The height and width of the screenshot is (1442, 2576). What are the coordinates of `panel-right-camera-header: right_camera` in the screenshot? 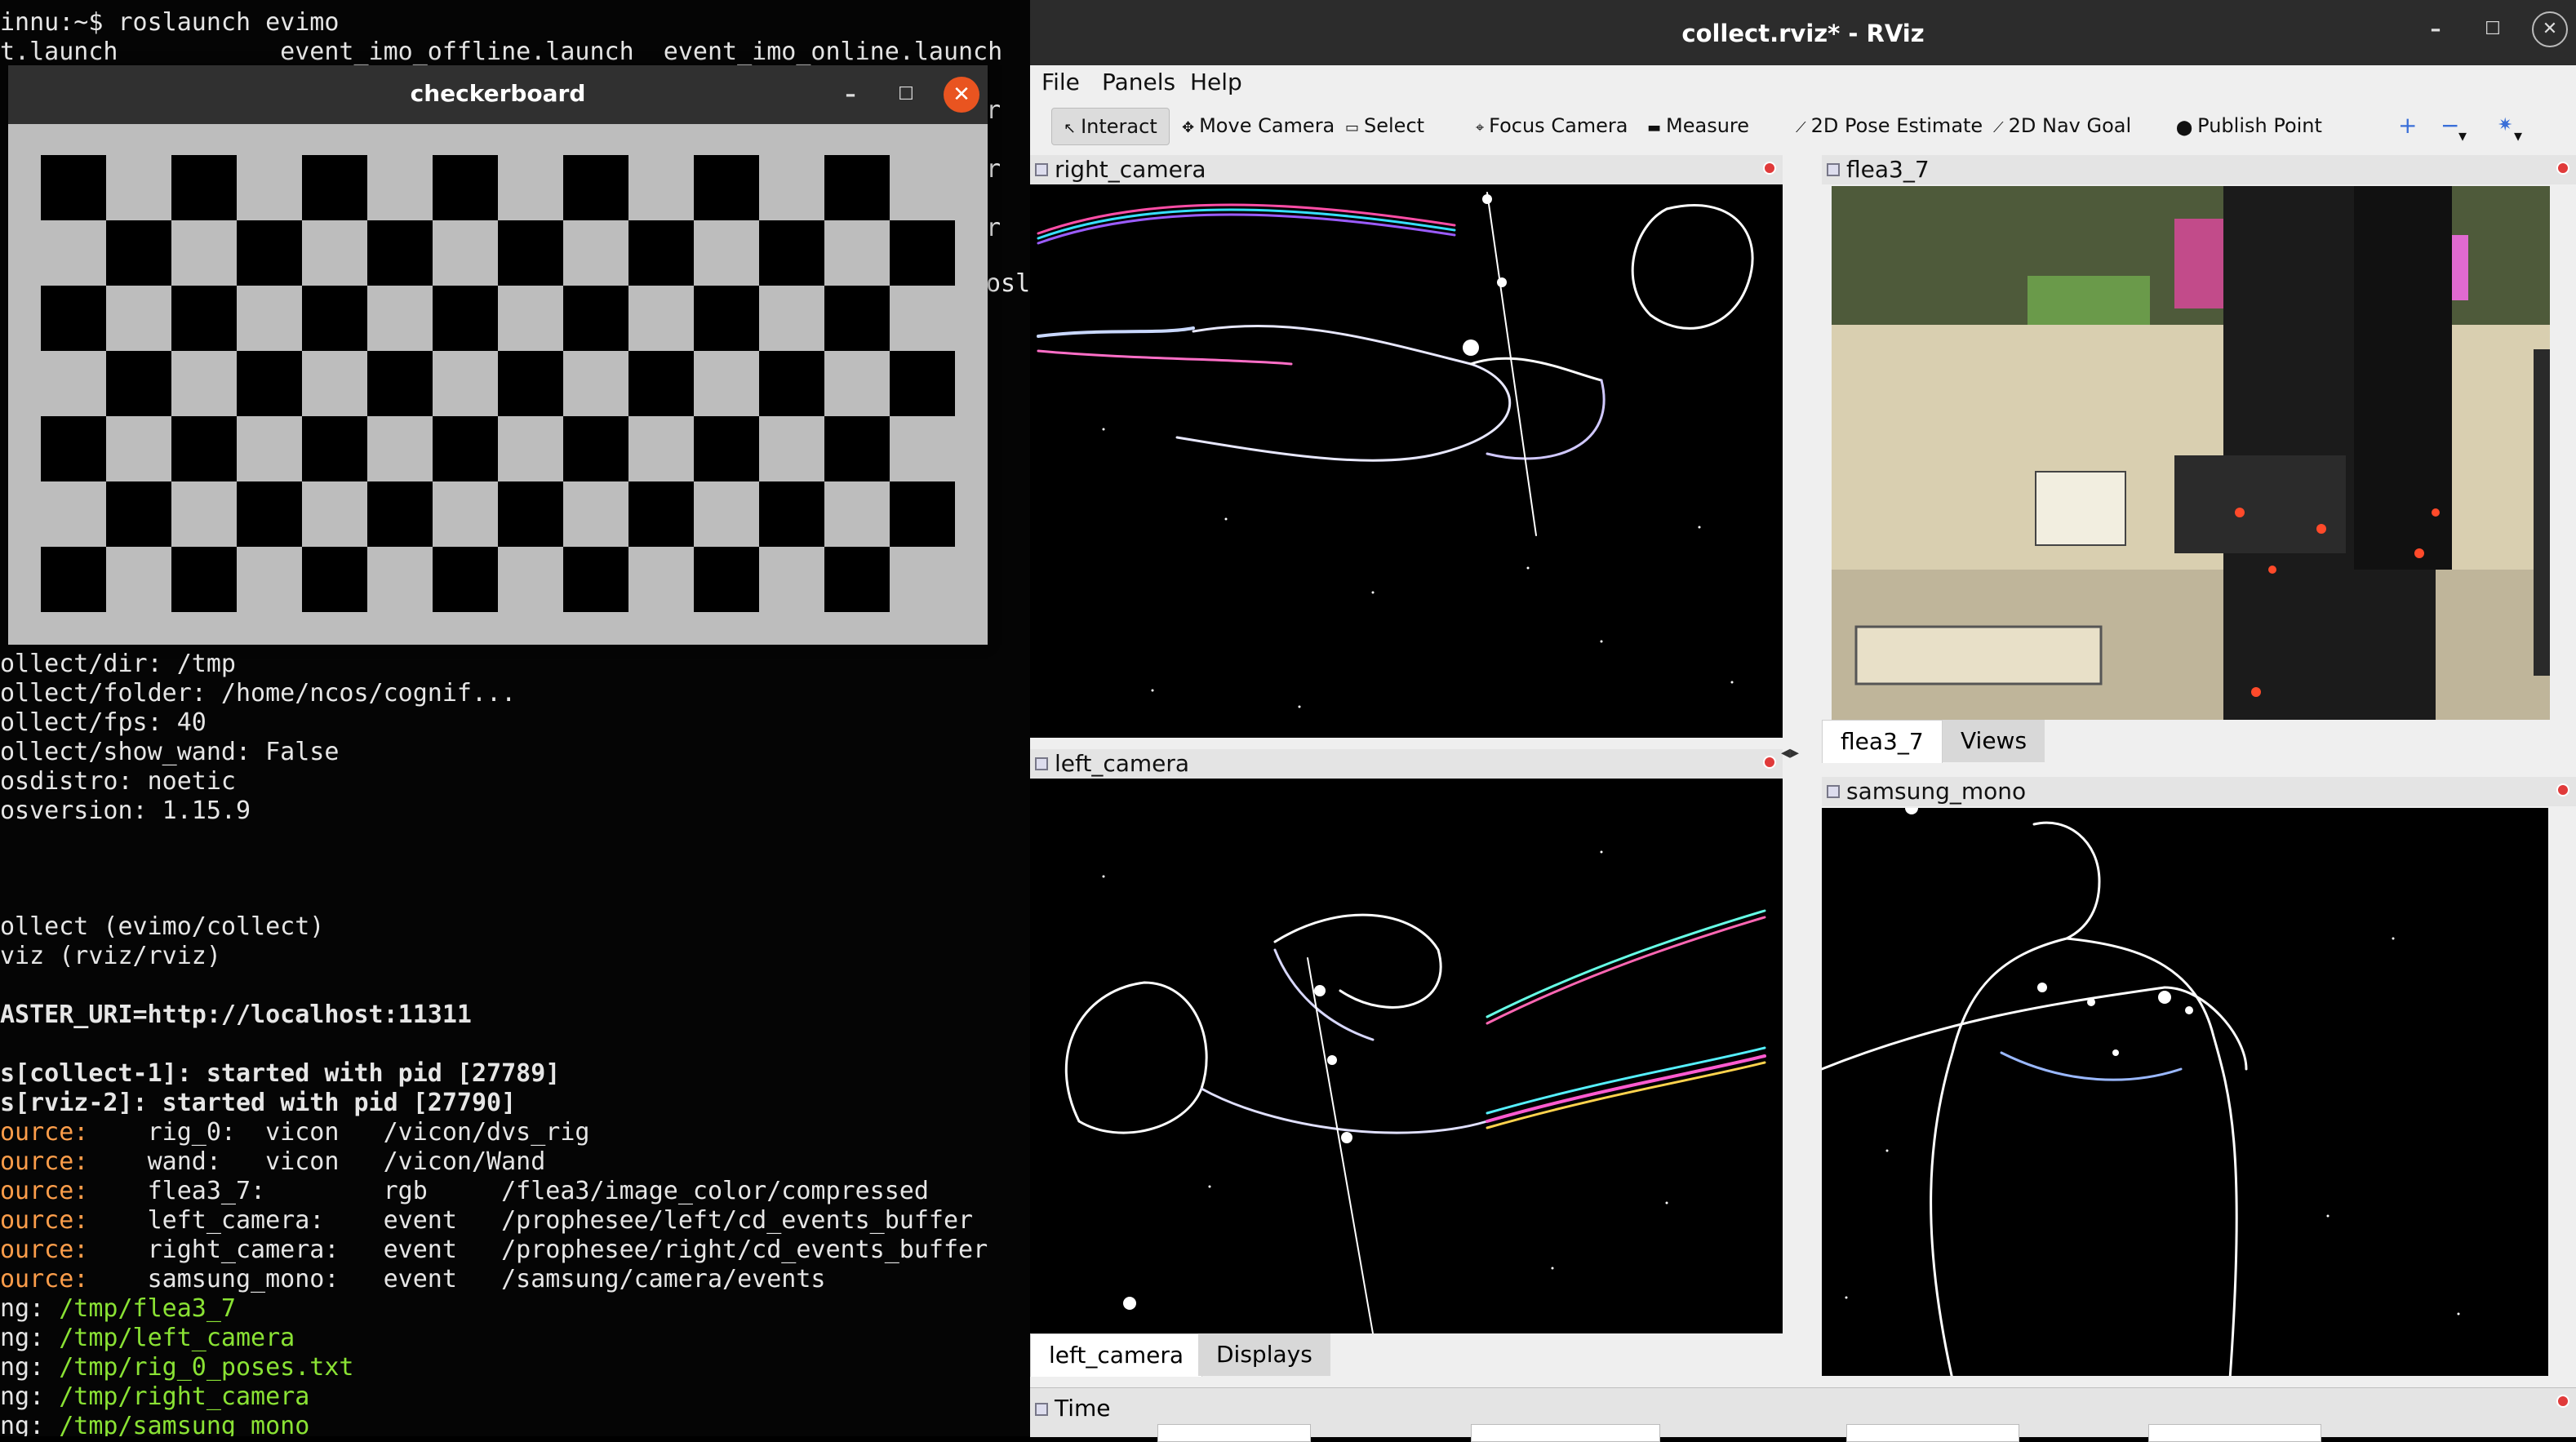 It's located at (1406, 169).